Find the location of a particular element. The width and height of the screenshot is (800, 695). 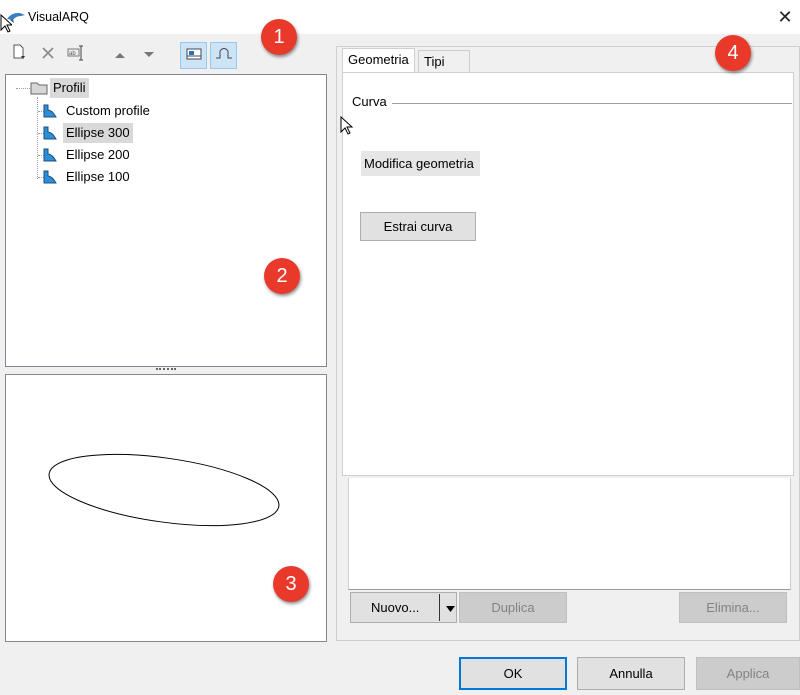

ok-button: OK is located at coordinates (513, 673).